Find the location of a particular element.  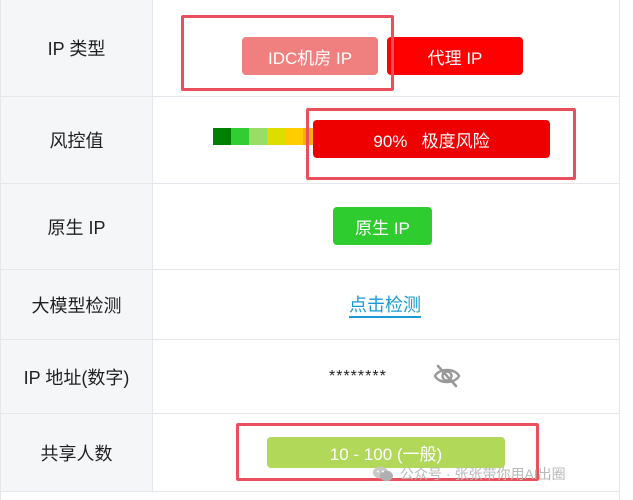

table-row-ip-numeric: IP 地址(数字) ******** is located at coordinates (310, 377).